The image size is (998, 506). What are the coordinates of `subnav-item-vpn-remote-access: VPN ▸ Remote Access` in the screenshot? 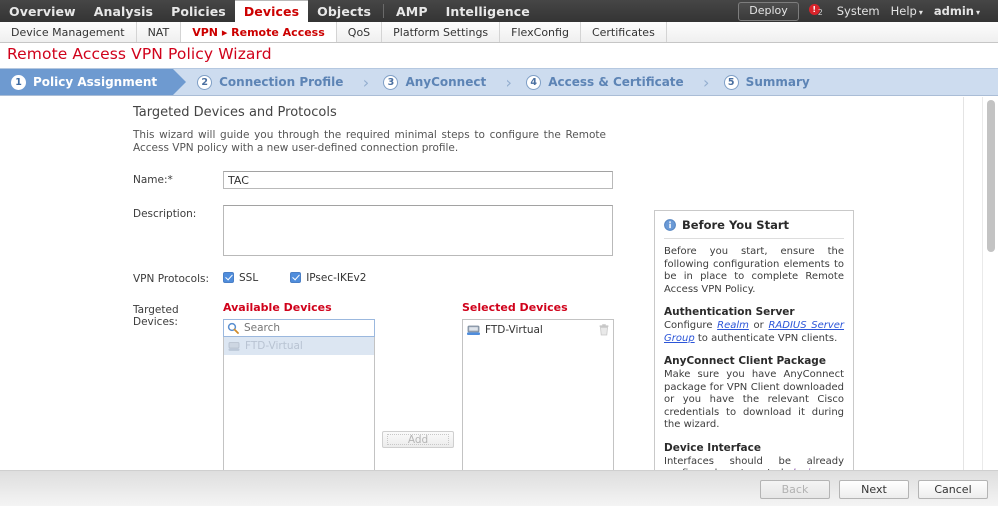 It's located at (259, 32).